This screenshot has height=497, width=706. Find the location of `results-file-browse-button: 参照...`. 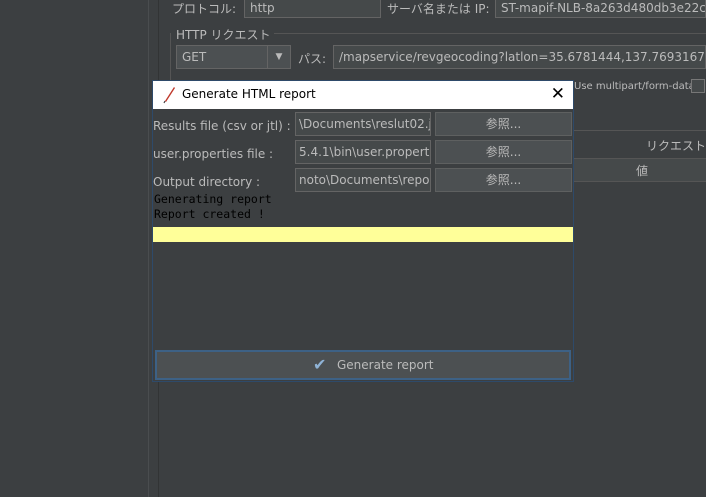

results-file-browse-button: 参照... is located at coordinates (503, 124).